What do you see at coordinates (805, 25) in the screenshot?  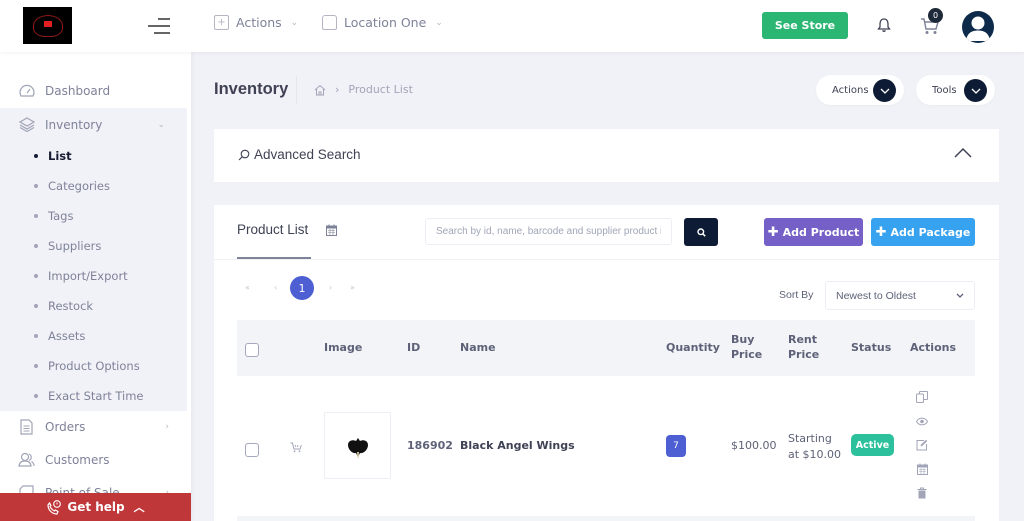 I see `see-store-button: See Store` at bounding box center [805, 25].